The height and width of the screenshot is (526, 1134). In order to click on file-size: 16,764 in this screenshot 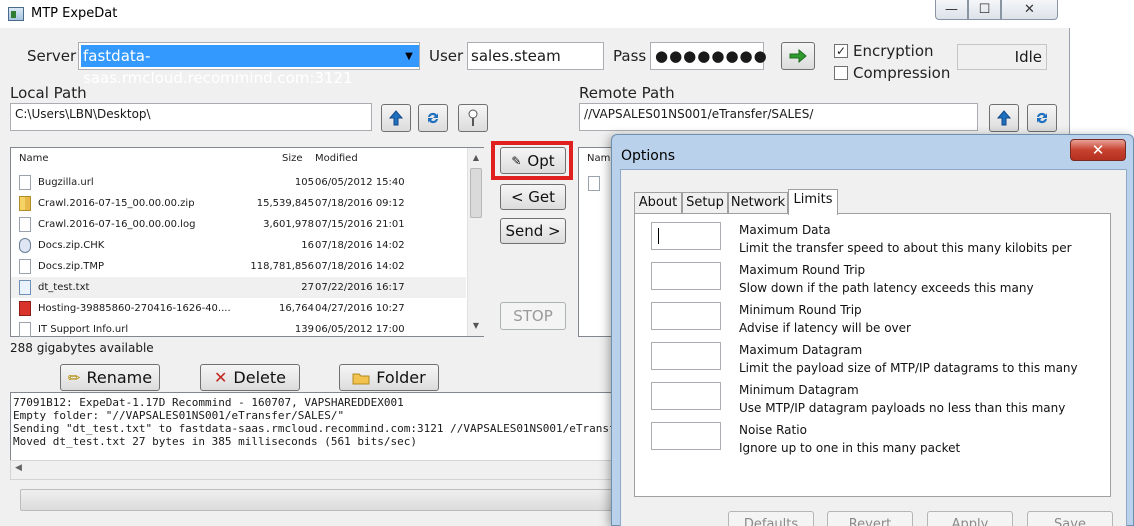, I will do `click(296, 308)`.